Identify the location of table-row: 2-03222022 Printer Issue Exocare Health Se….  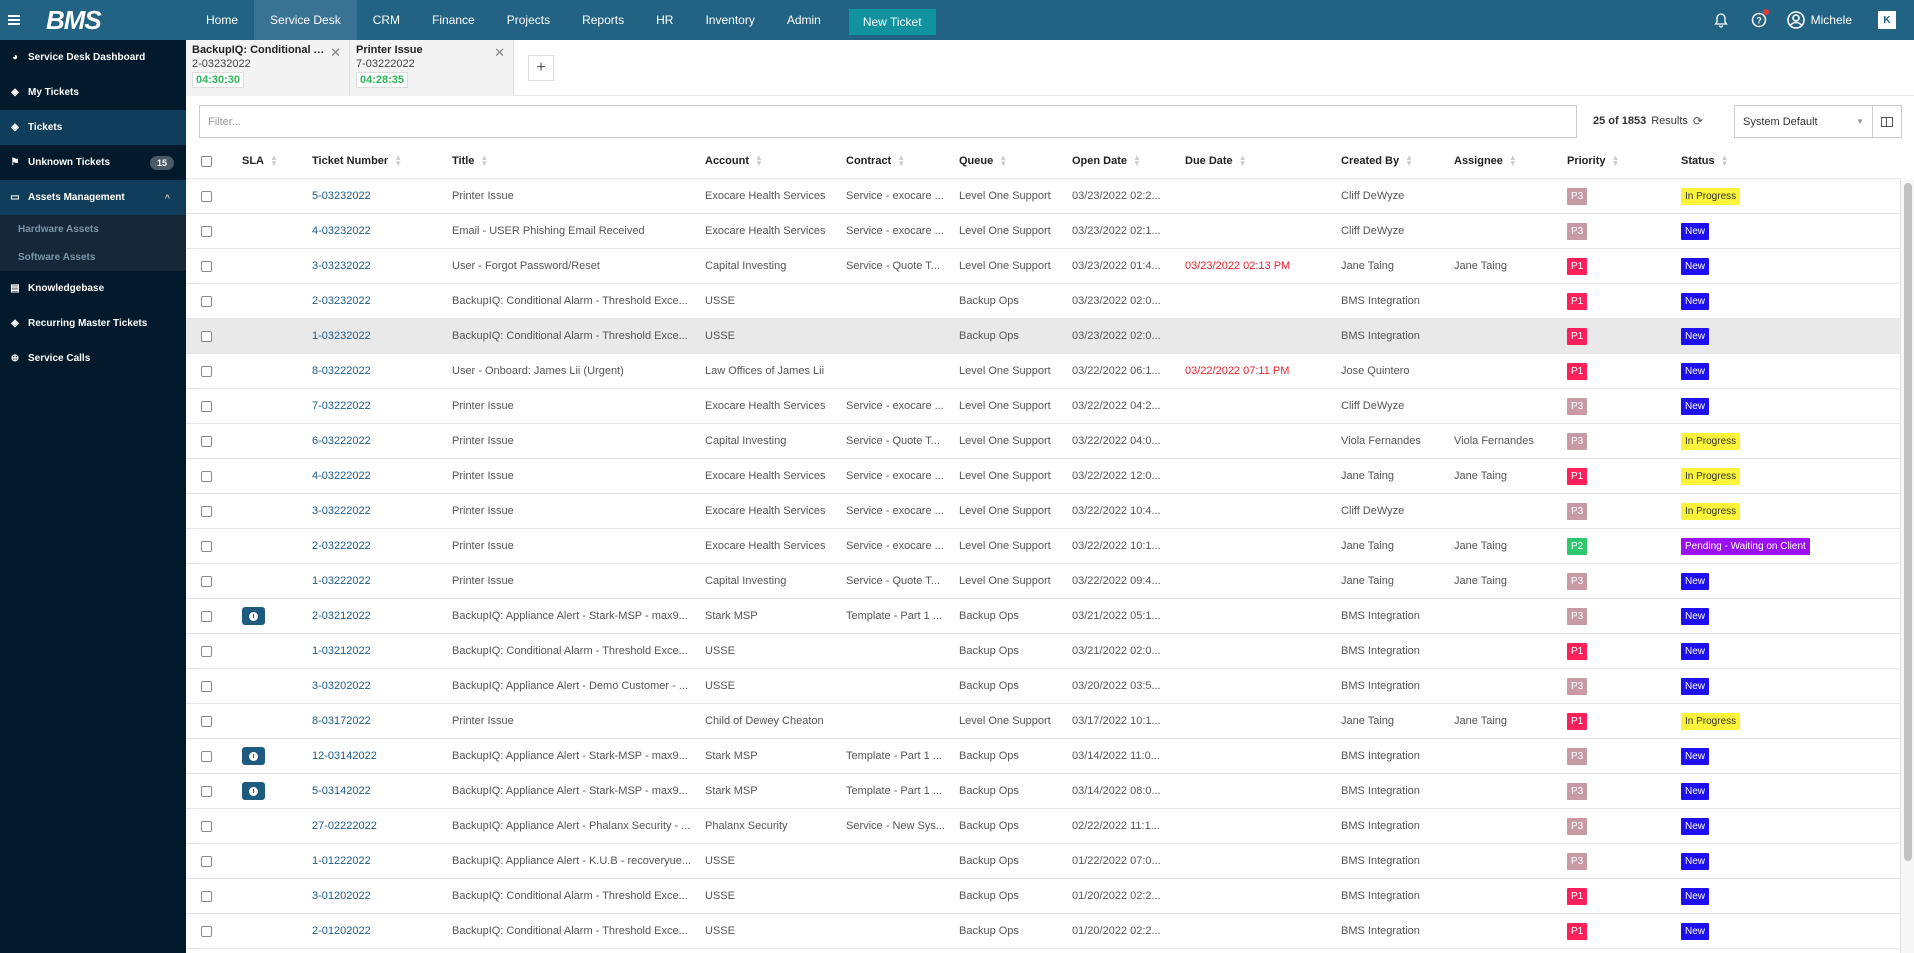
(1044, 546).